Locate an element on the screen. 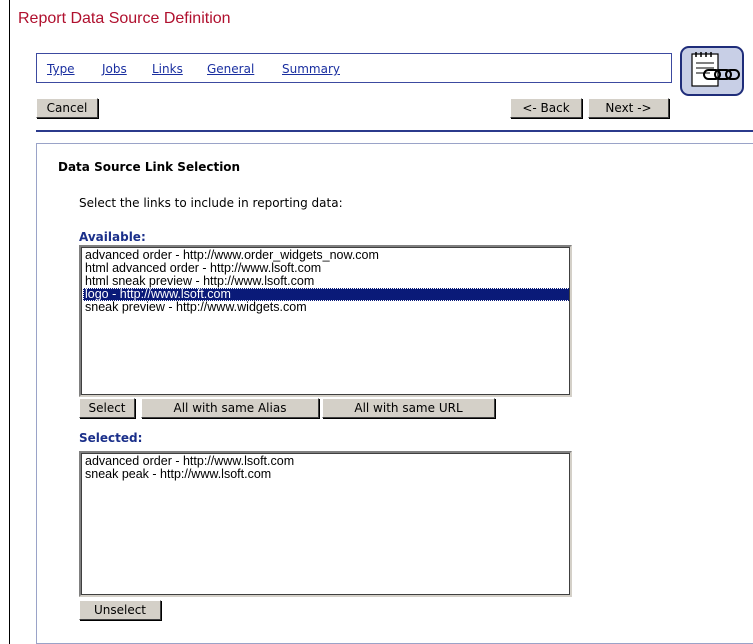  selected-label: Selected: is located at coordinates (111, 438).